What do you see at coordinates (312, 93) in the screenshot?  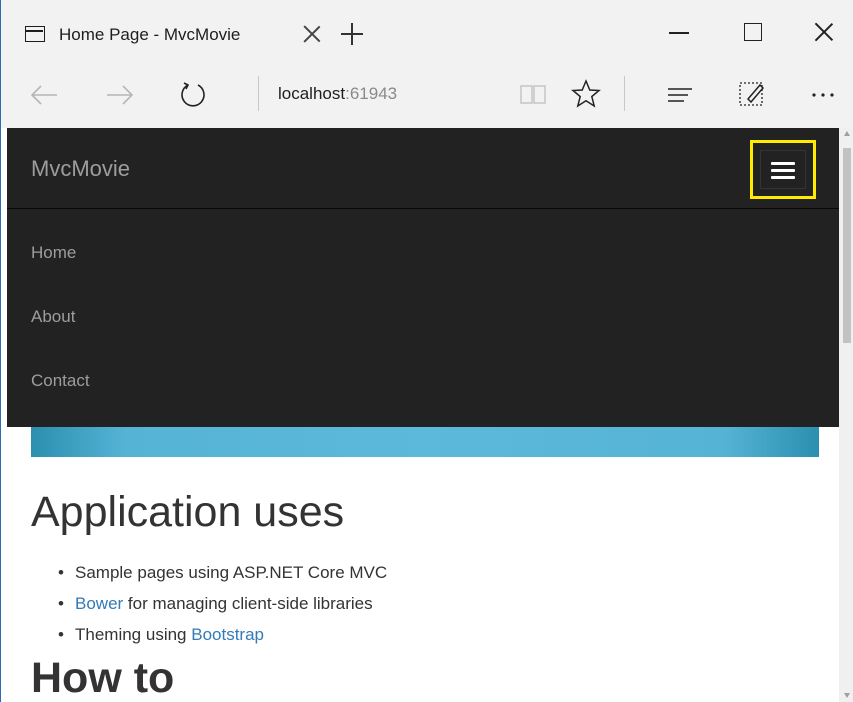 I see `url-host: localhost` at bounding box center [312, 93].